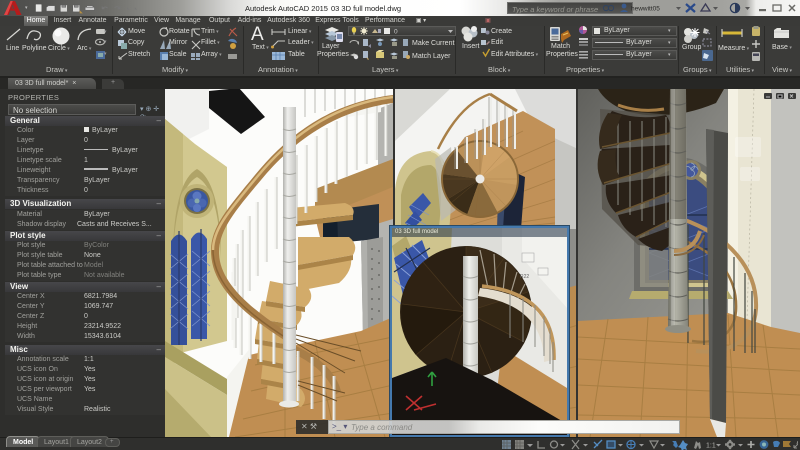 Image resolution: width=800 pixels, height=450 pixels. I want to click on svg-text: hewwitt05, so click(645, 9).